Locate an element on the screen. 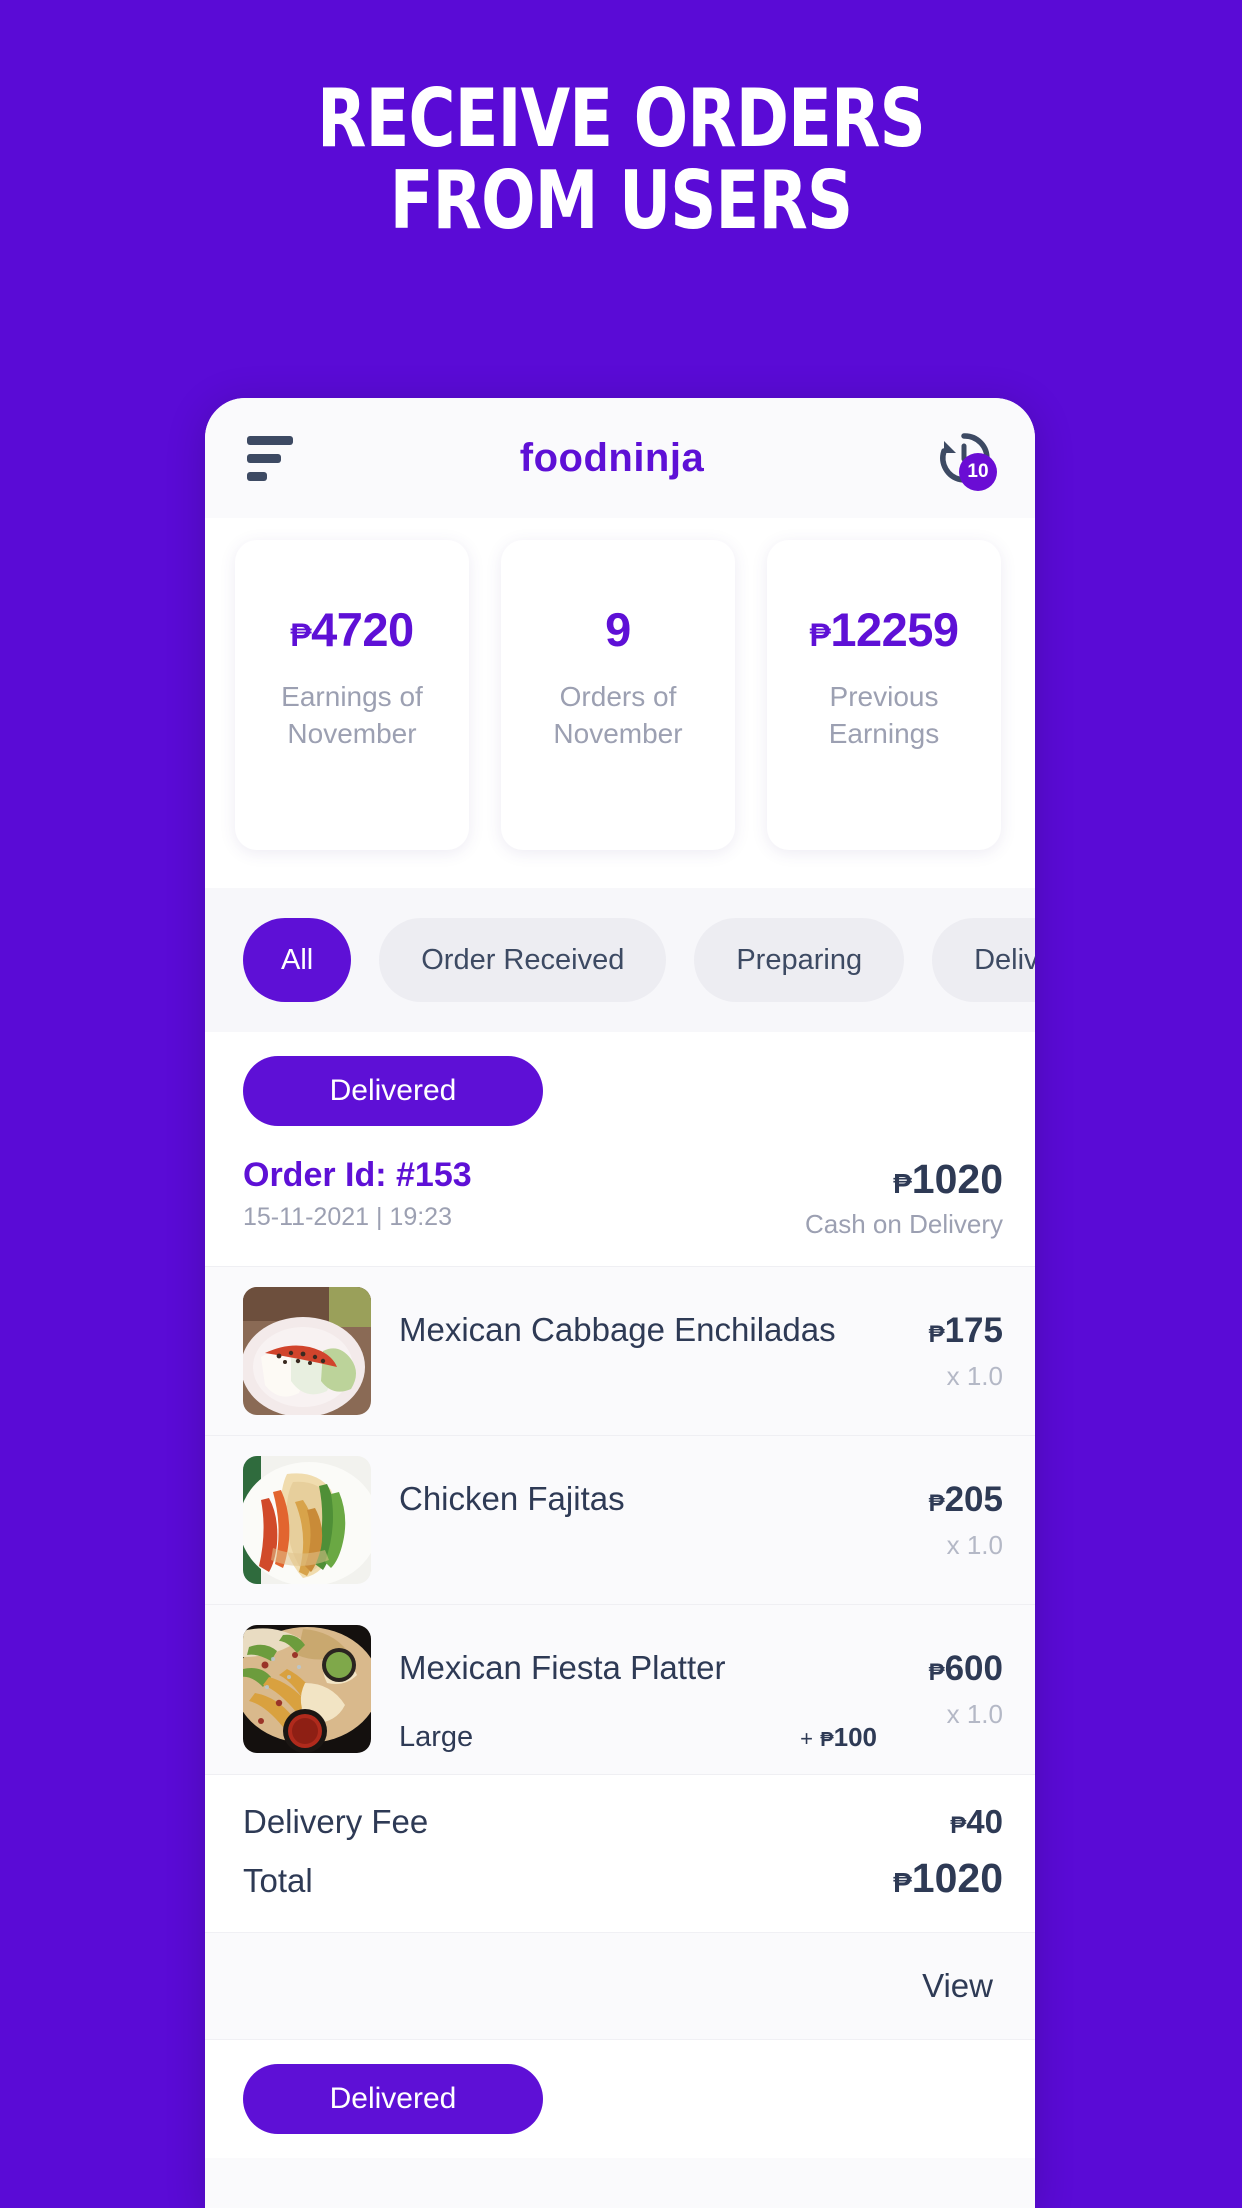  order-item-price: ₱205 is located at coordinates (943, 1500).